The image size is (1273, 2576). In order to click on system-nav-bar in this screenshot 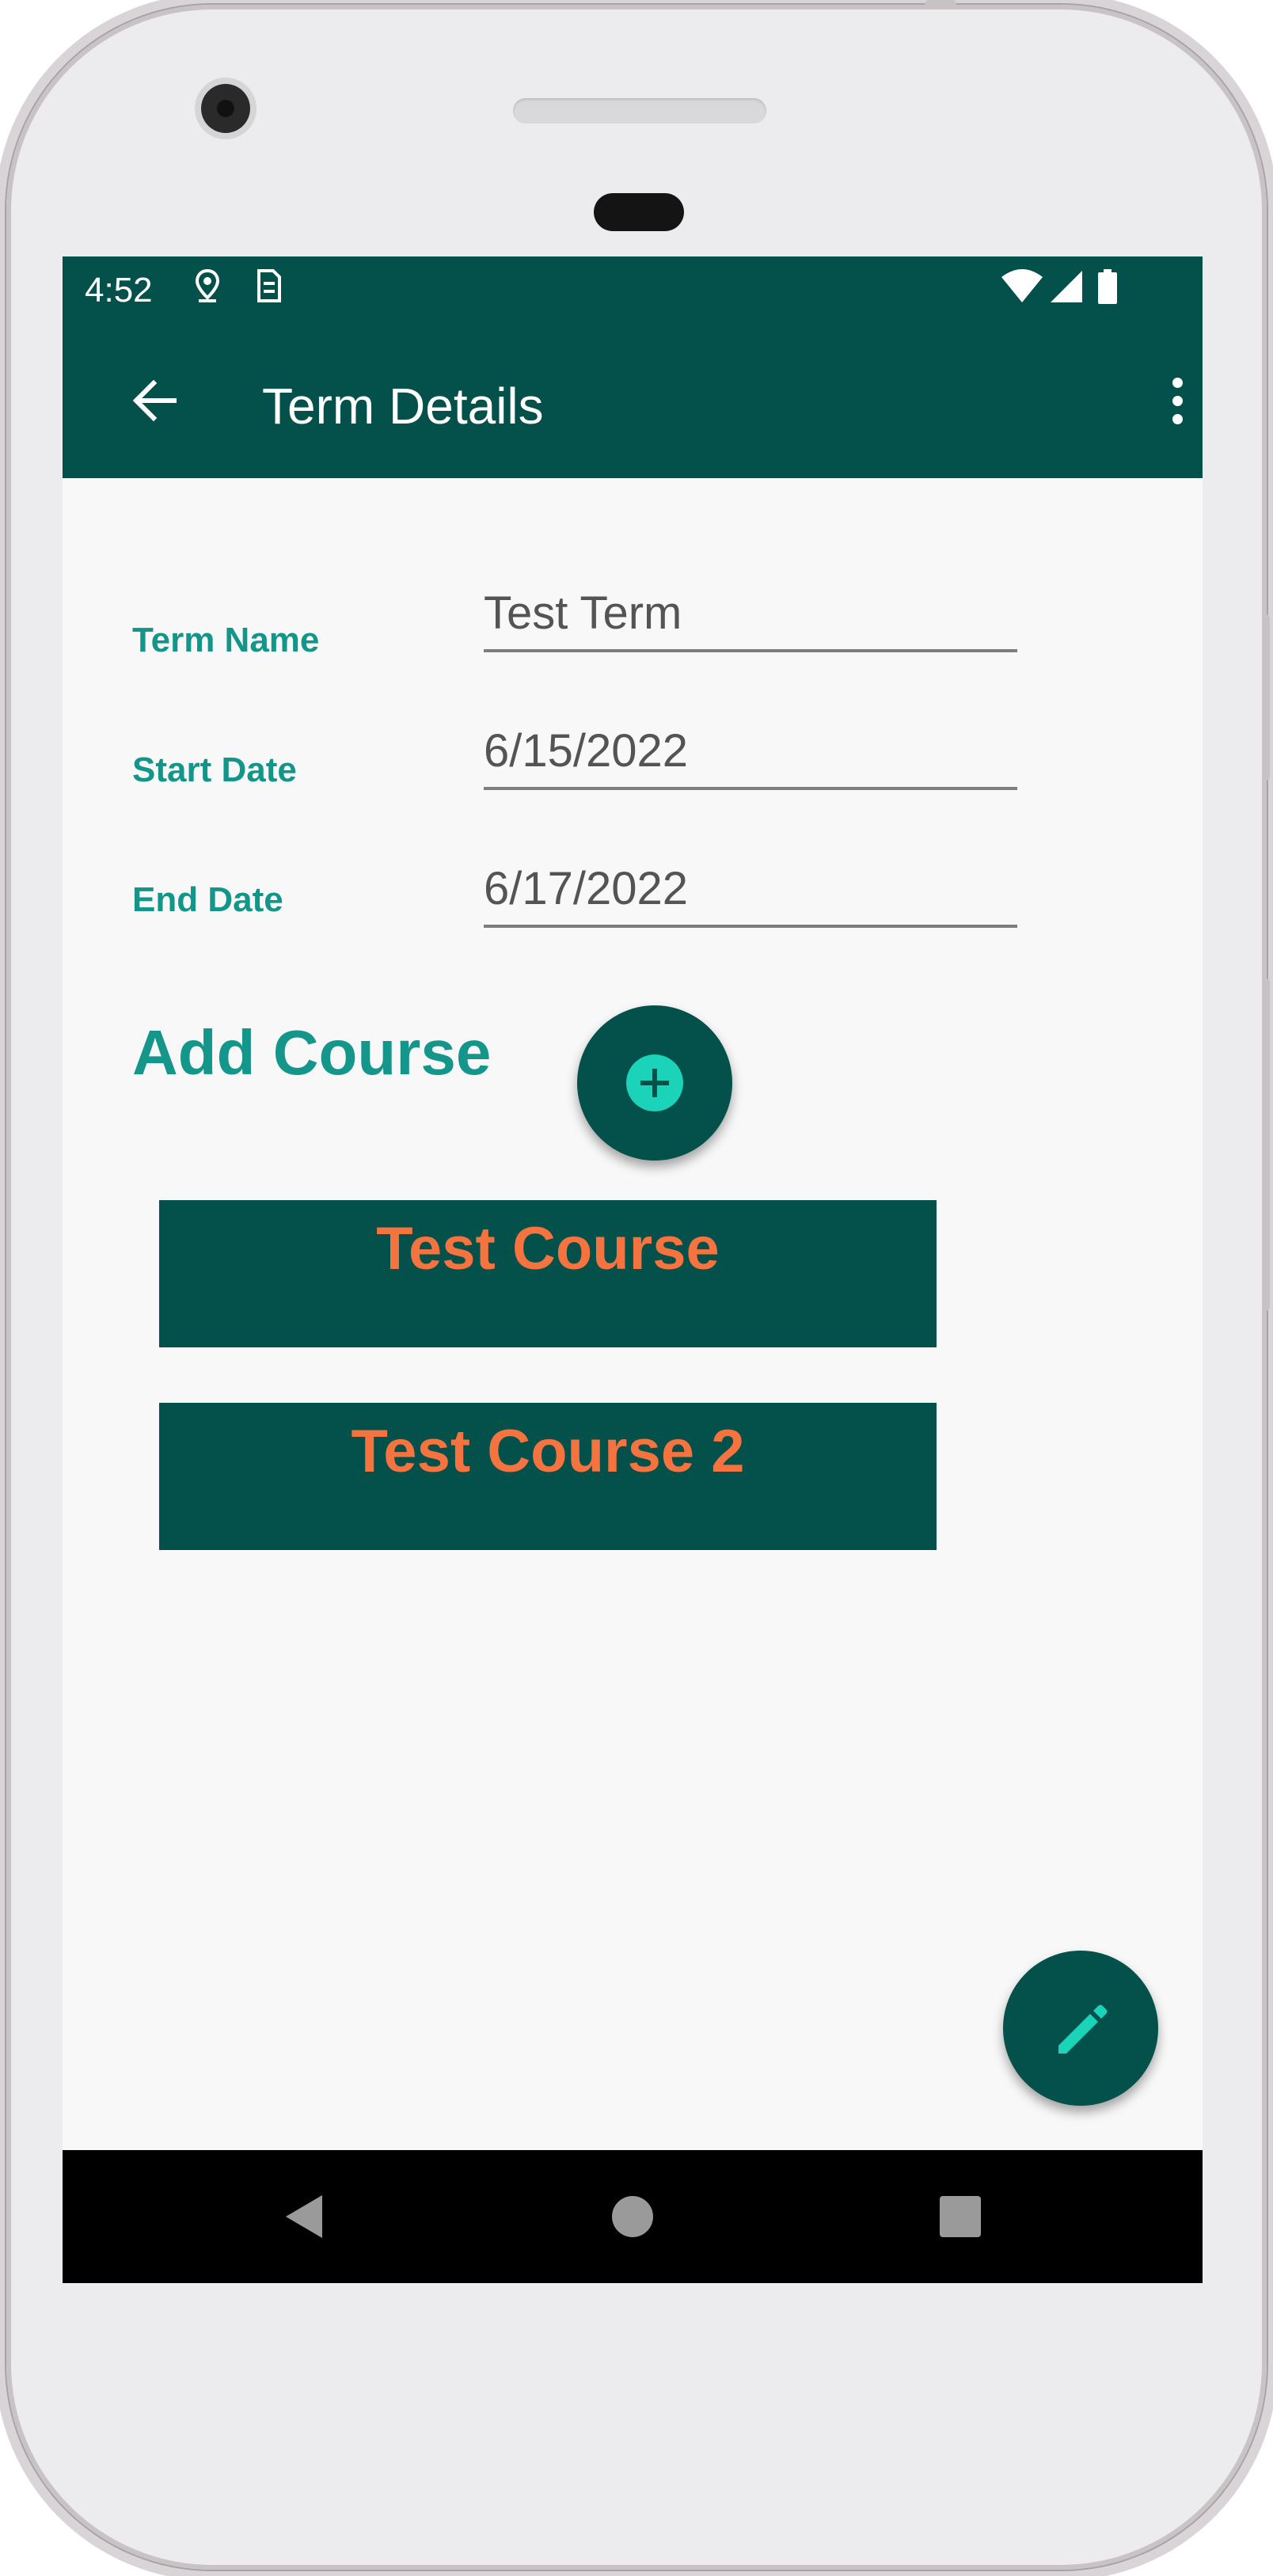, I will do `click(633, 2216)`.